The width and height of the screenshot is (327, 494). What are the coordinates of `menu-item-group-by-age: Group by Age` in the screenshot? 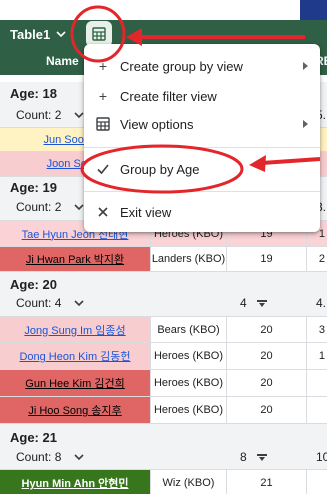 It's located at (202, 169).